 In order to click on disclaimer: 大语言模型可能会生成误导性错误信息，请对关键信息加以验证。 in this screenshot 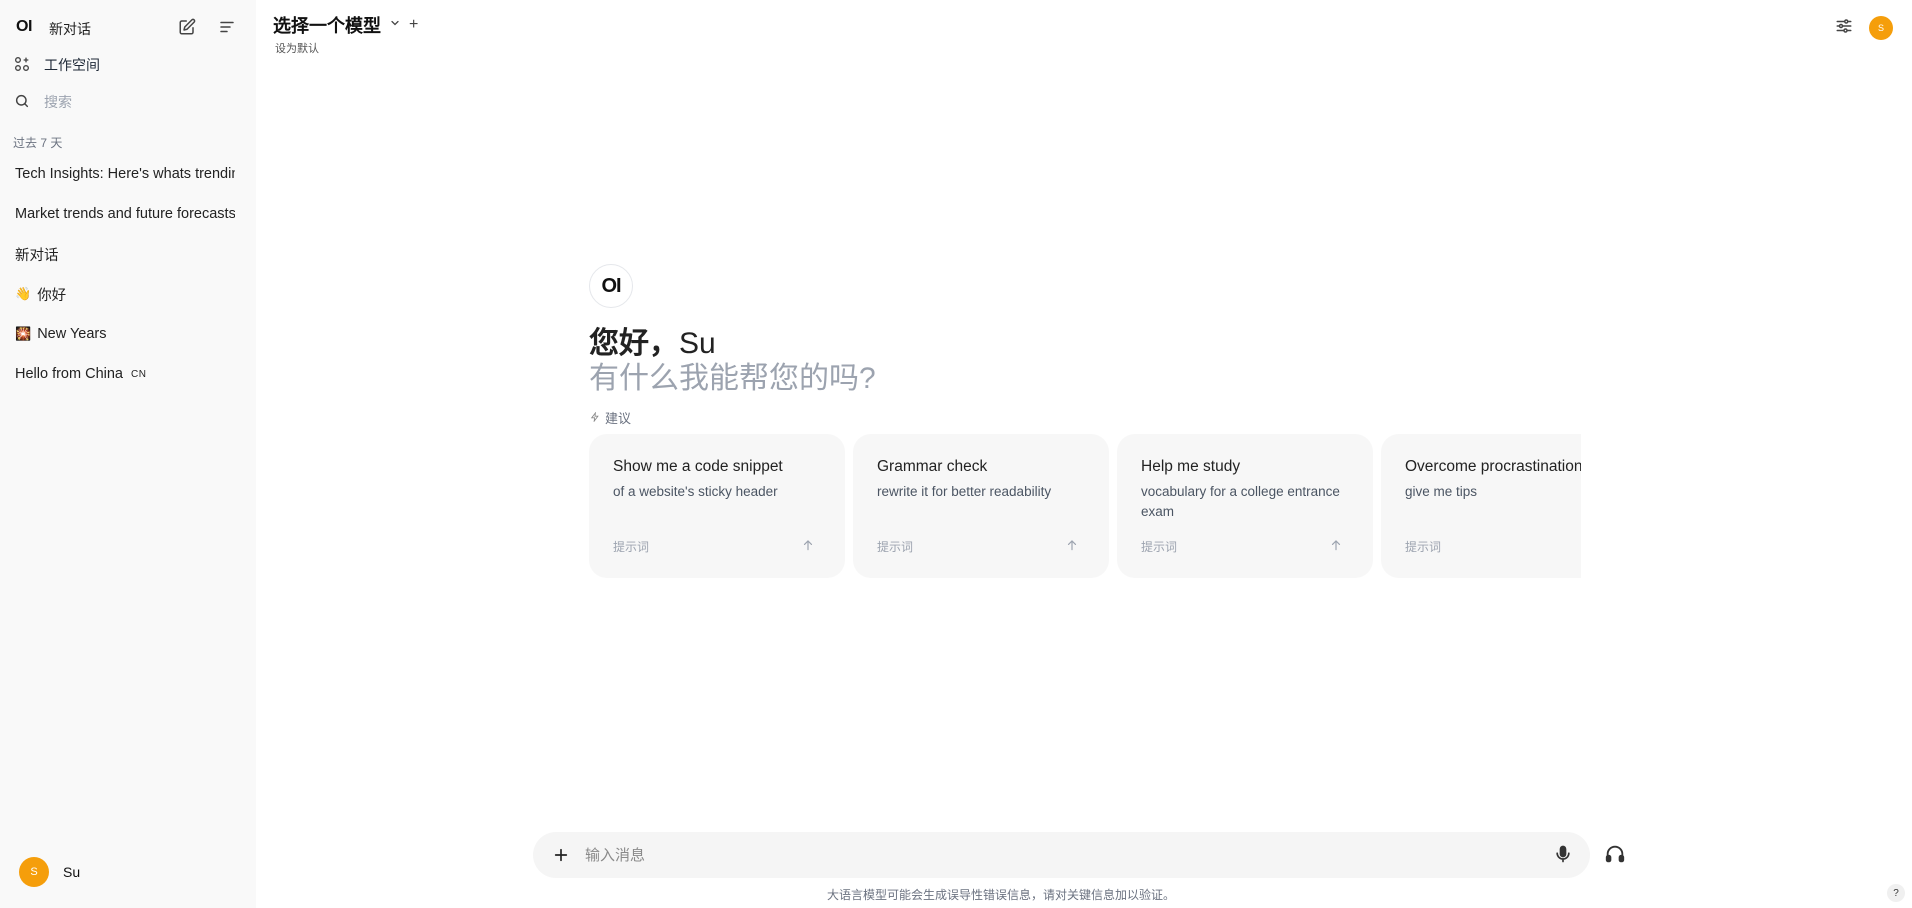, I will do `click(1000, 895)`.